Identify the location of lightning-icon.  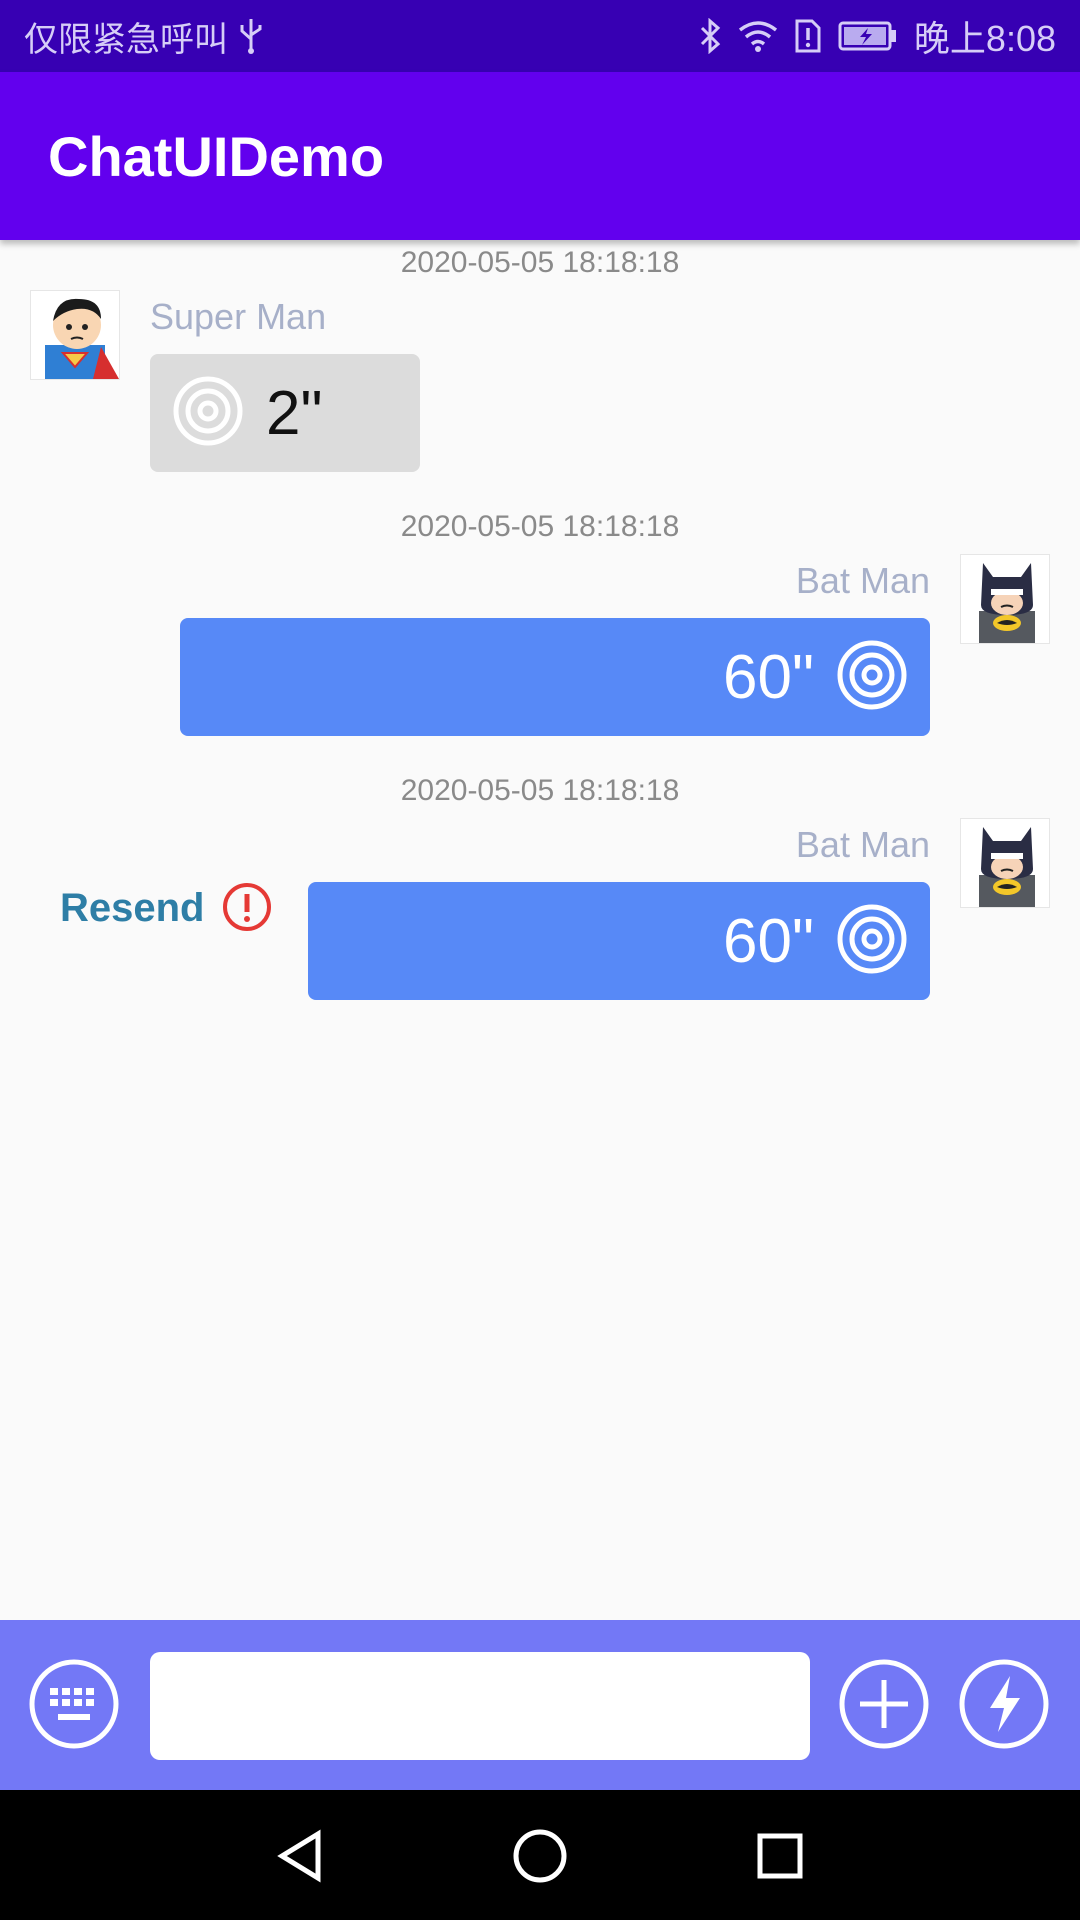
(1004, 1704).